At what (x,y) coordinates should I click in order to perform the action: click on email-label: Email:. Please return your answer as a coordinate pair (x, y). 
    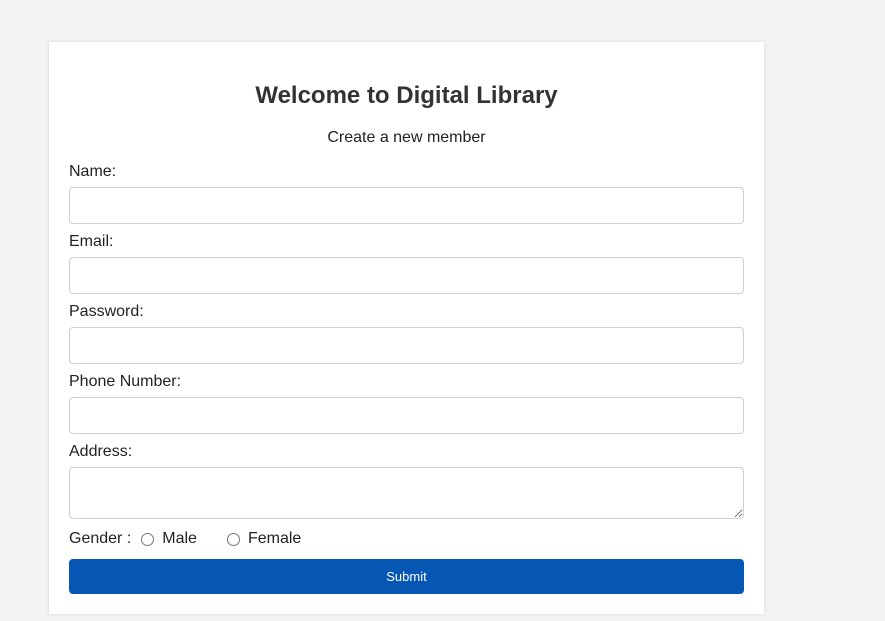
    Looking at the image, I should click on (91, 241).